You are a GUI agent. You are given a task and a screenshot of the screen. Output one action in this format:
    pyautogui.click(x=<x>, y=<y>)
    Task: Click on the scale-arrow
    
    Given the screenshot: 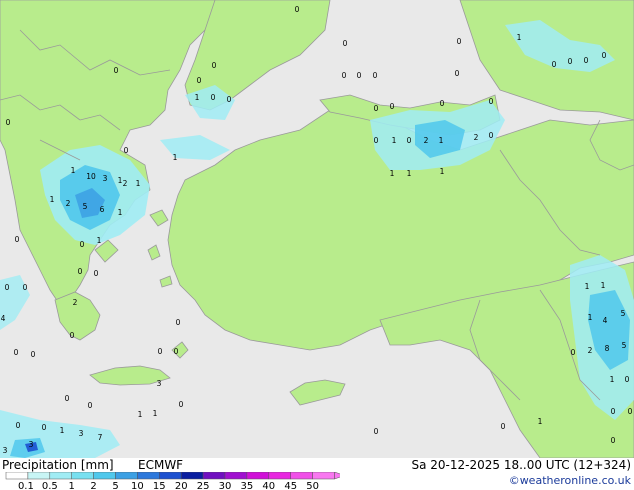 What is the action you would take?
    pyautogui.click(x=337, y=476)
    